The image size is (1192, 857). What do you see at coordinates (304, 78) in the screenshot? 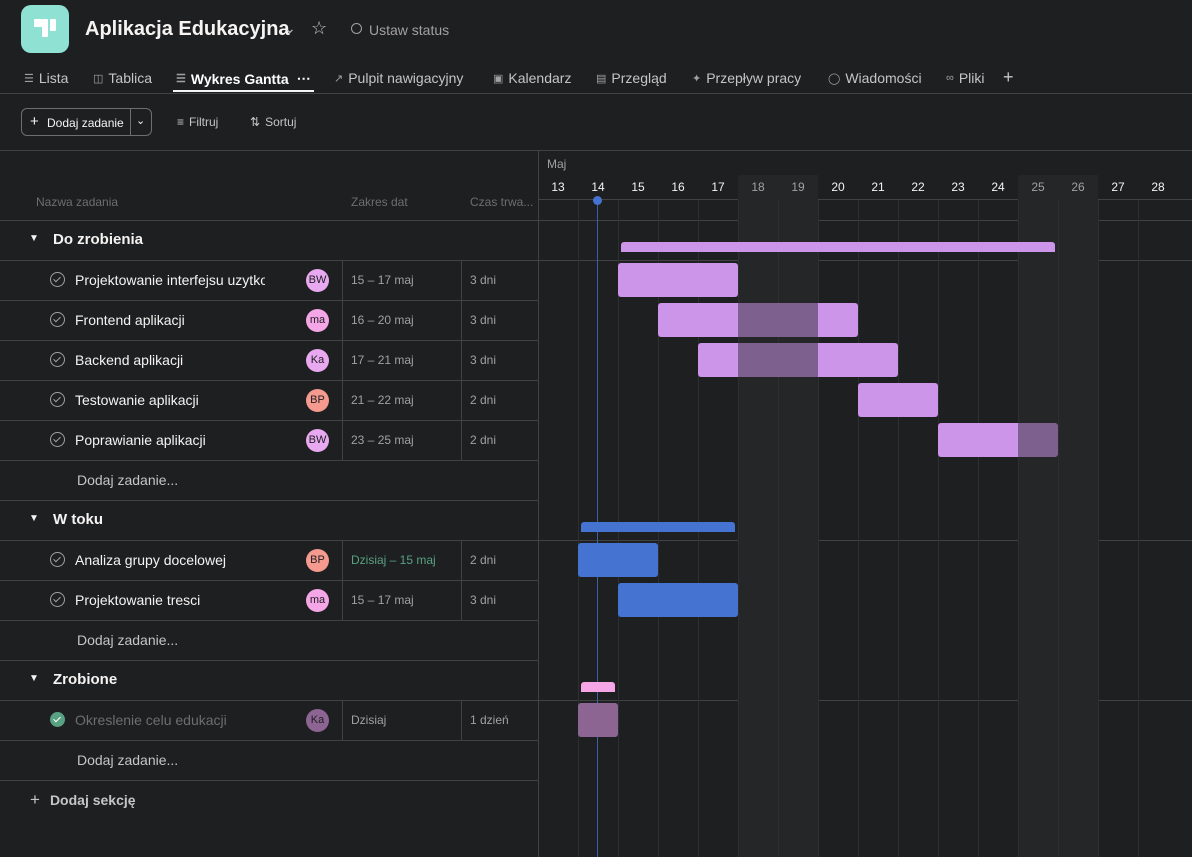
I see `more-options-icon: ⋯` at bounding box center [304, 78].